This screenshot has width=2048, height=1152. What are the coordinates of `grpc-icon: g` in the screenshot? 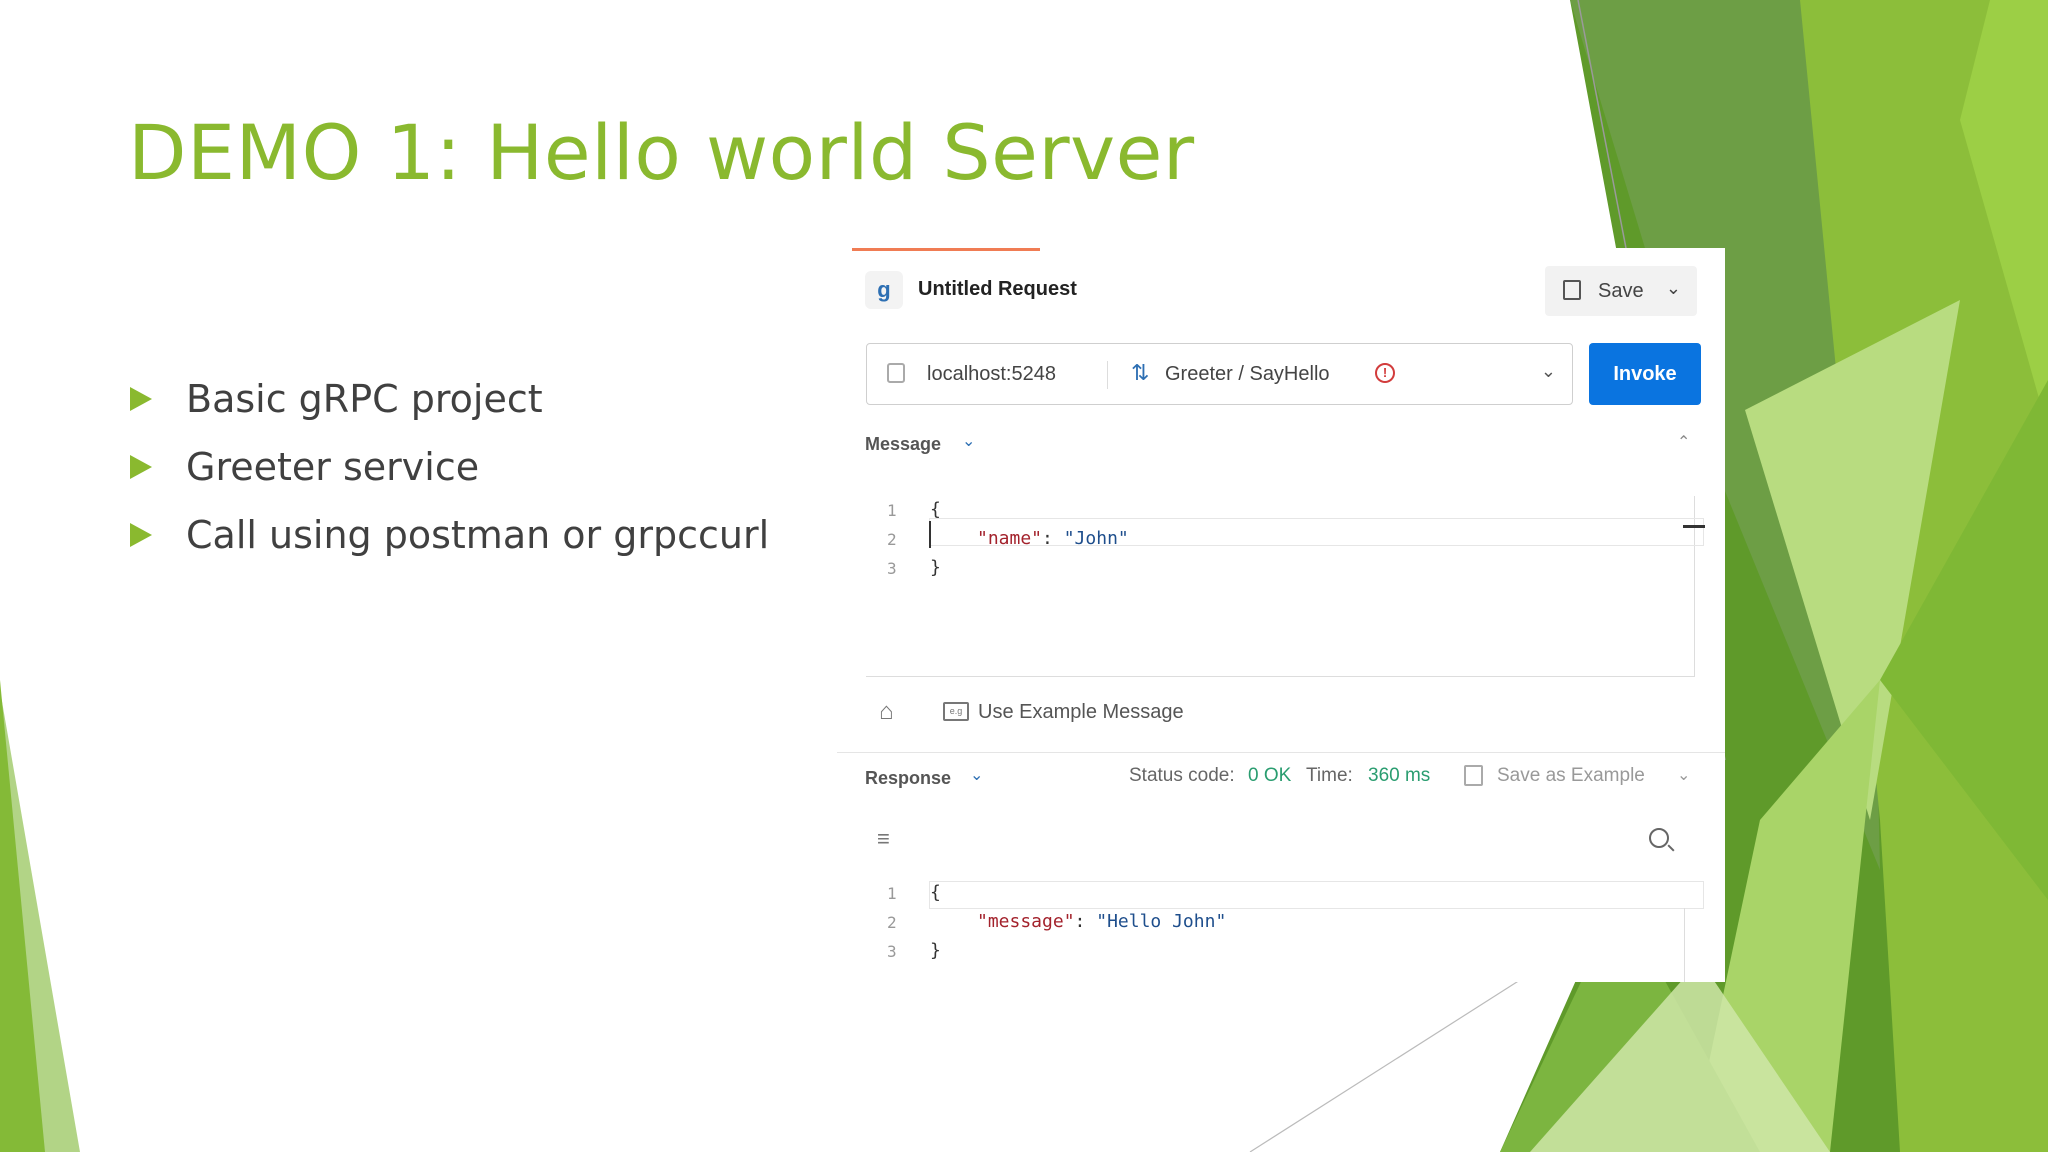 It's located at (884, 290).